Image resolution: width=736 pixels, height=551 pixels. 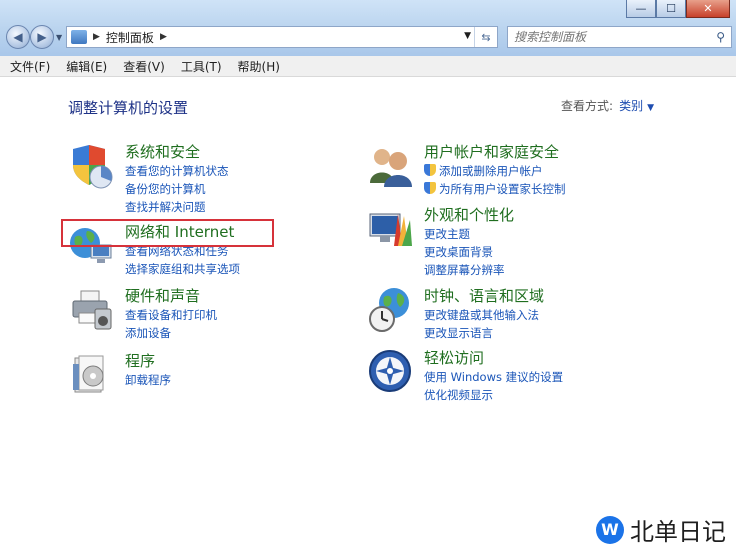 What do you see at coordinates (86, 66) in the screenshot?
I see `menu-edit: 编辑(E)` at bounding box center [86, 66].